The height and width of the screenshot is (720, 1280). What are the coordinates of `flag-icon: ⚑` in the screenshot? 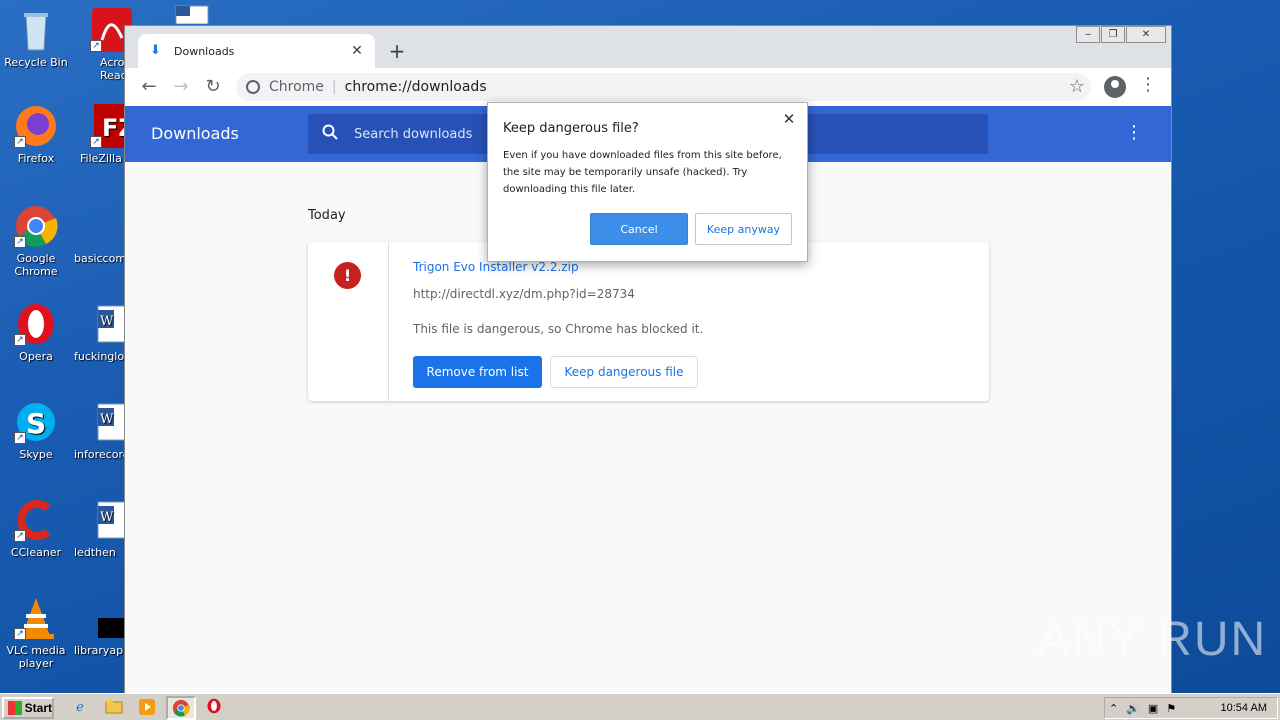 It's located at (1171, 708).